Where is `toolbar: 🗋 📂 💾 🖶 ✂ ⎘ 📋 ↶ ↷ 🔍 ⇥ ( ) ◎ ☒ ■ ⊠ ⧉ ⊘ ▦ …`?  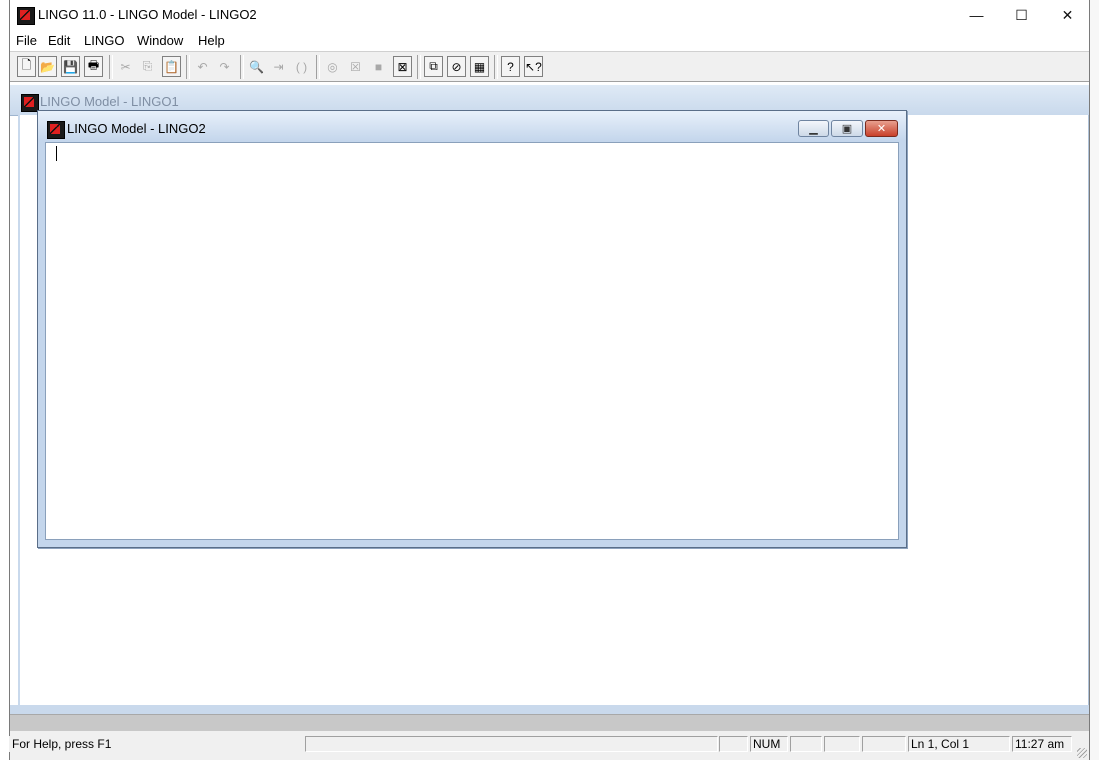 toolbar: 🗋 📂 💾 🖶 ✂ ⎘ 📋 ↶ ↷ 🔍 ⇥ ( ) ◎ ☒ ■ ⊠ ⧉ ⊘ ▦ … is located at coordinates (549, 66).